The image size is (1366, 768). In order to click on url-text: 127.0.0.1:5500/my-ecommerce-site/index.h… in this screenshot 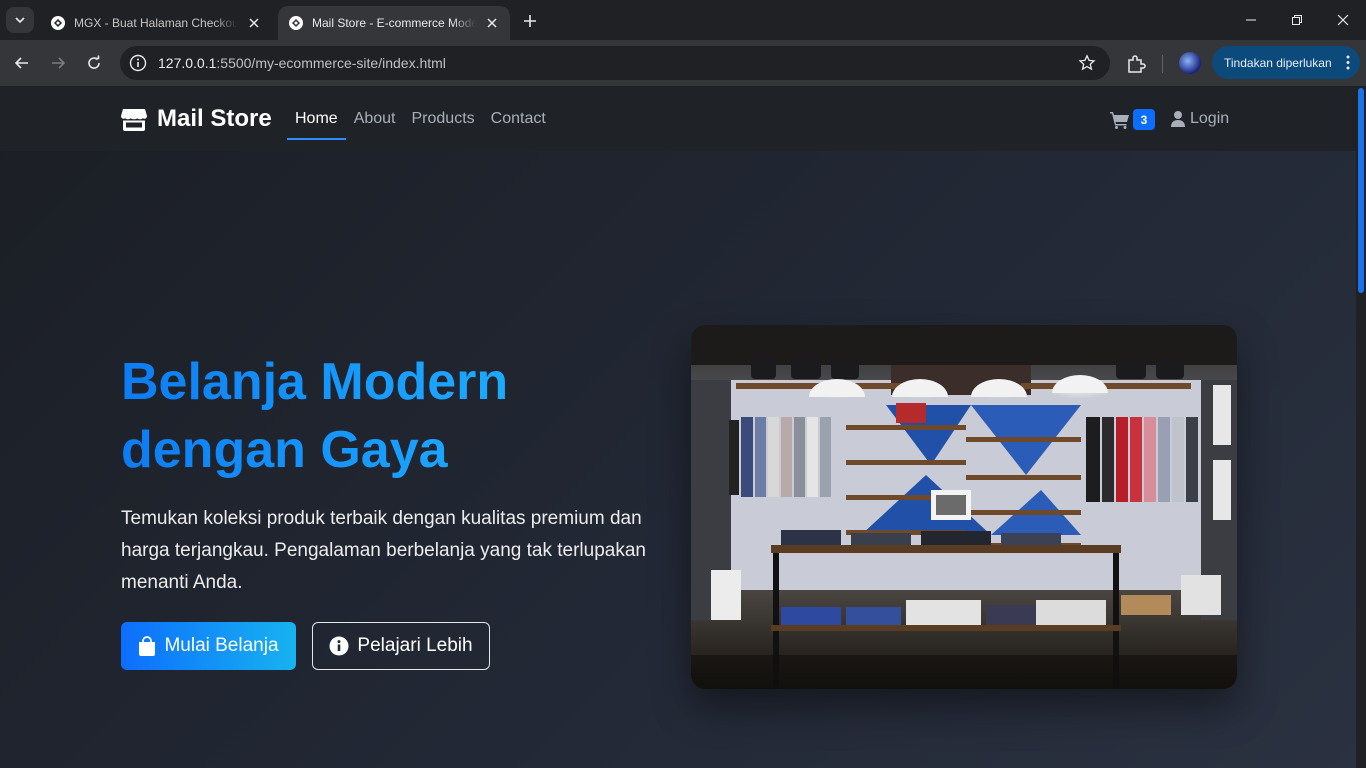, I will do `click(618, 63)`.